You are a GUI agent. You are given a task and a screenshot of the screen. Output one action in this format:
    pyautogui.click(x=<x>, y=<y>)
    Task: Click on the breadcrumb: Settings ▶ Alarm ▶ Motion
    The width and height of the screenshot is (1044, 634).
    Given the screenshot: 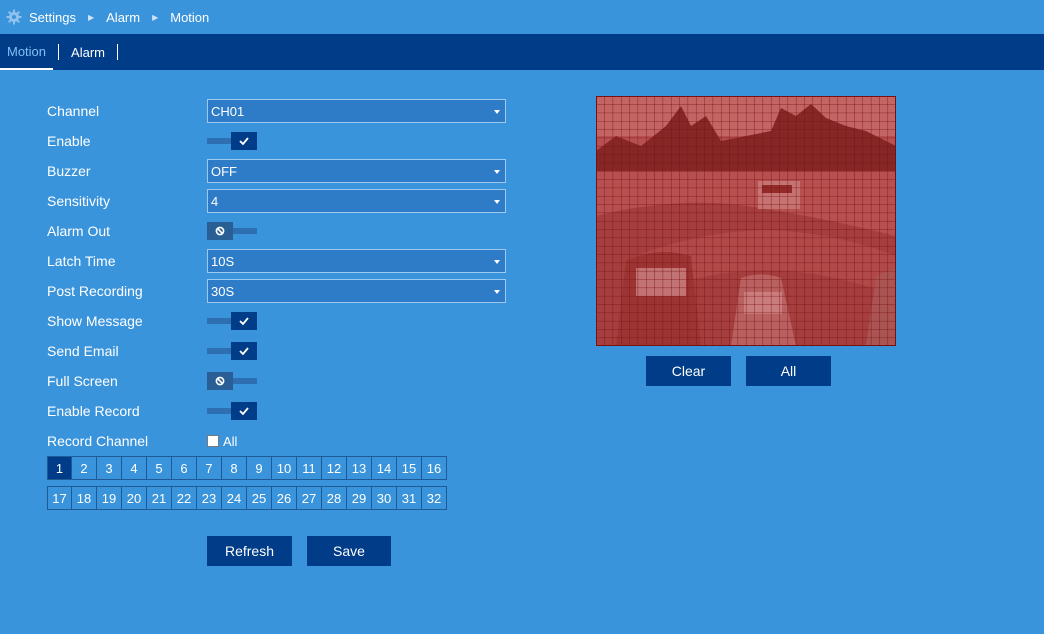 What is the action you would take?
    pyautogui.click(x=522, y=17)
    